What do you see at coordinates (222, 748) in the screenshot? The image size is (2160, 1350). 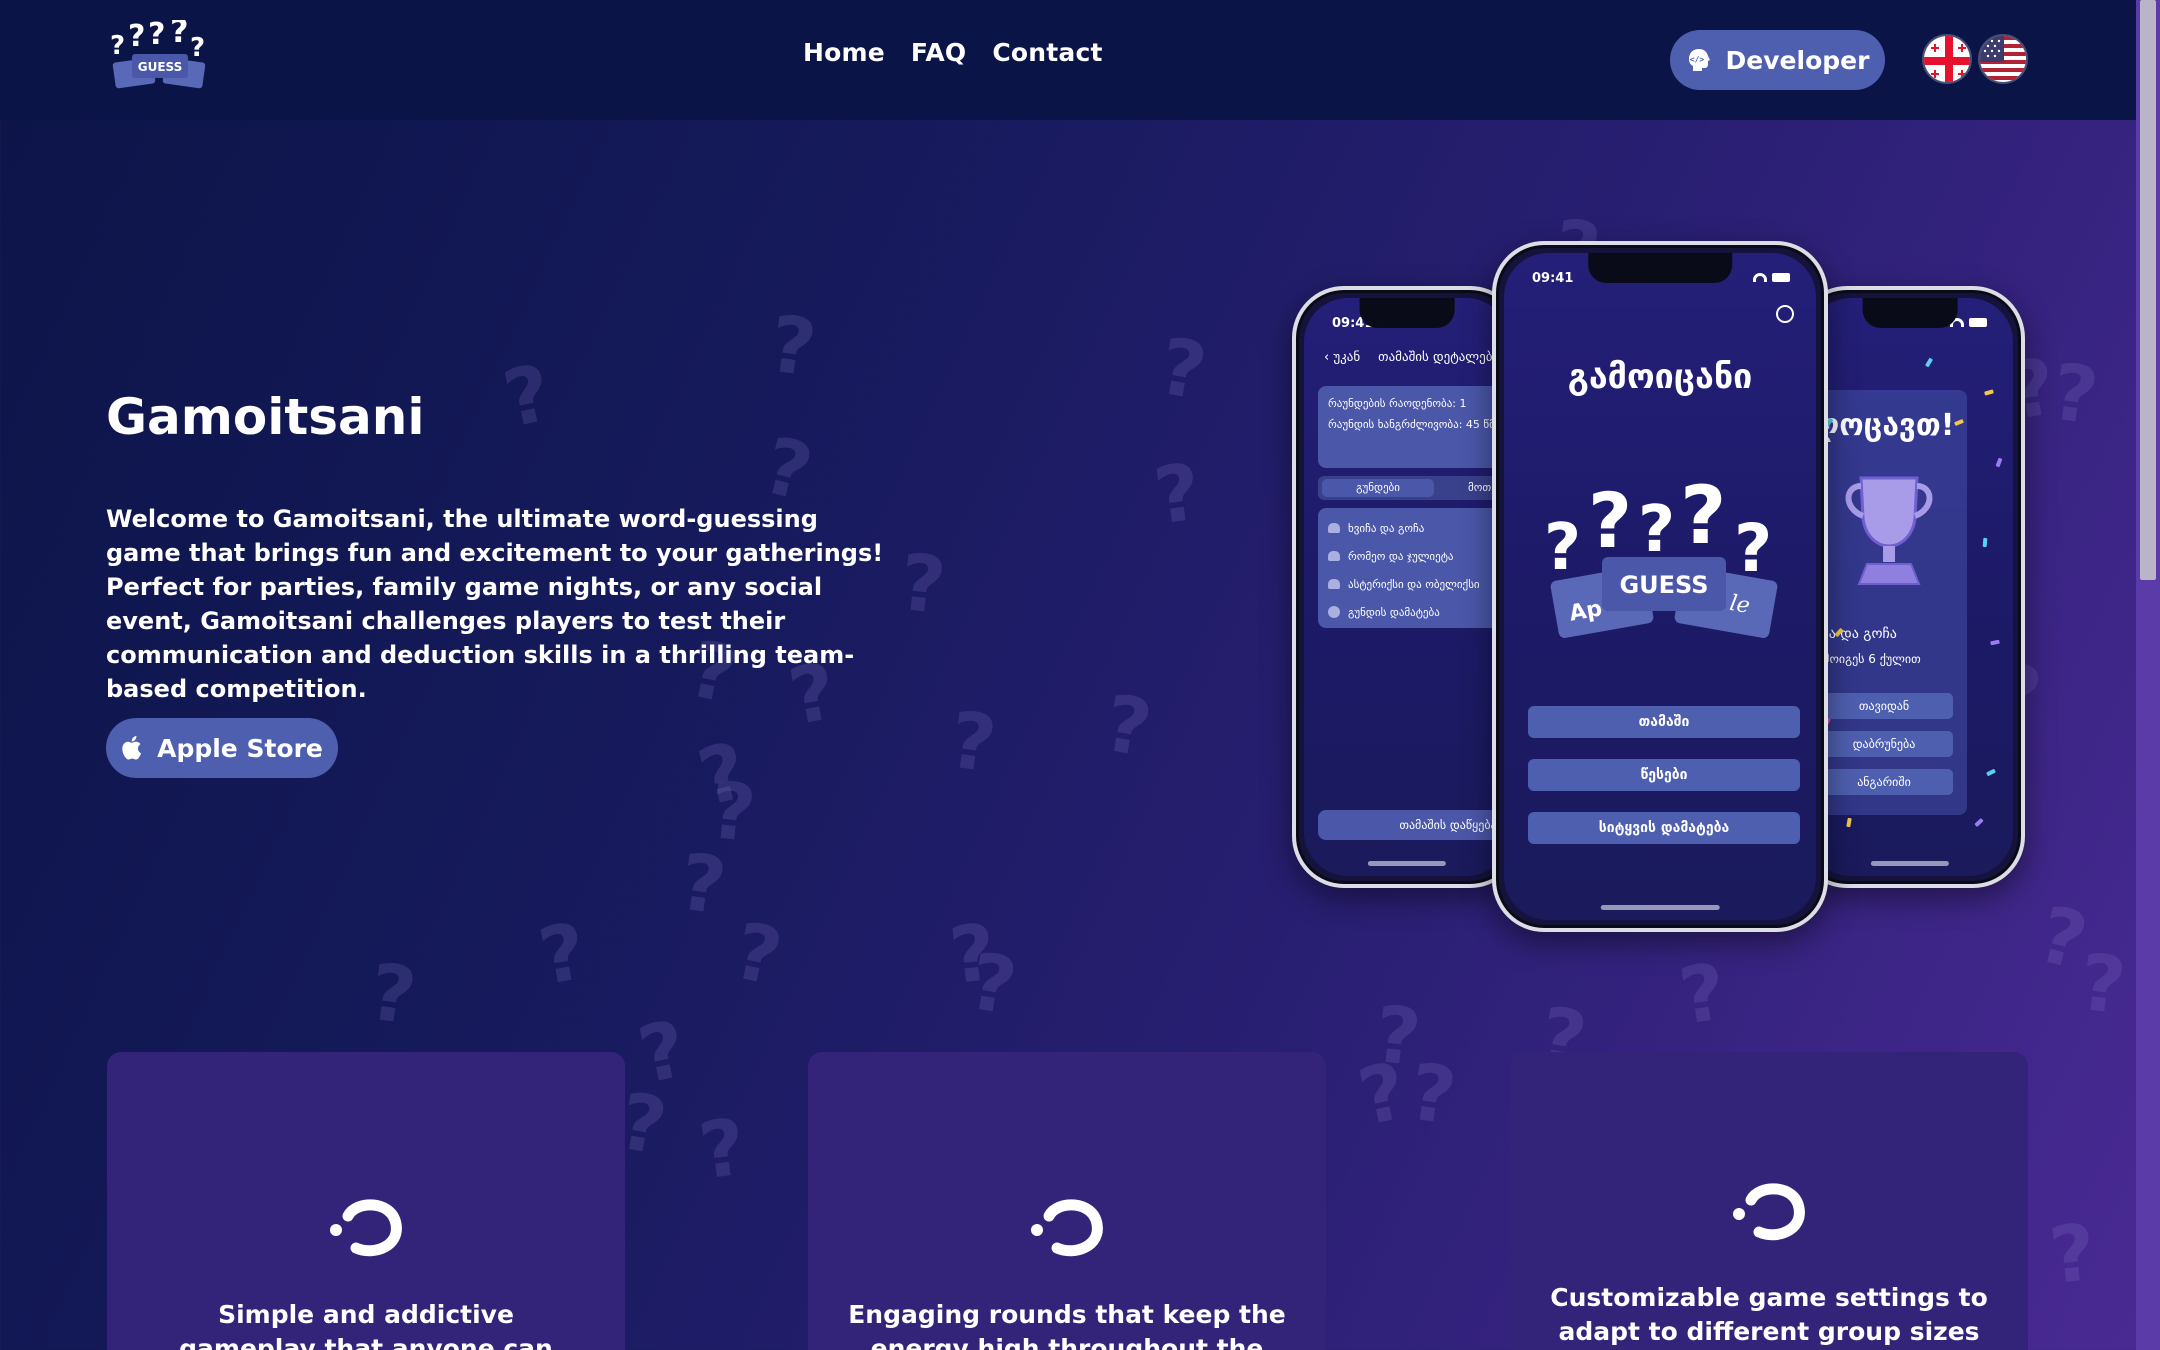 I see `apple-store-button: Apple Store` at bounding box center [222, 748].